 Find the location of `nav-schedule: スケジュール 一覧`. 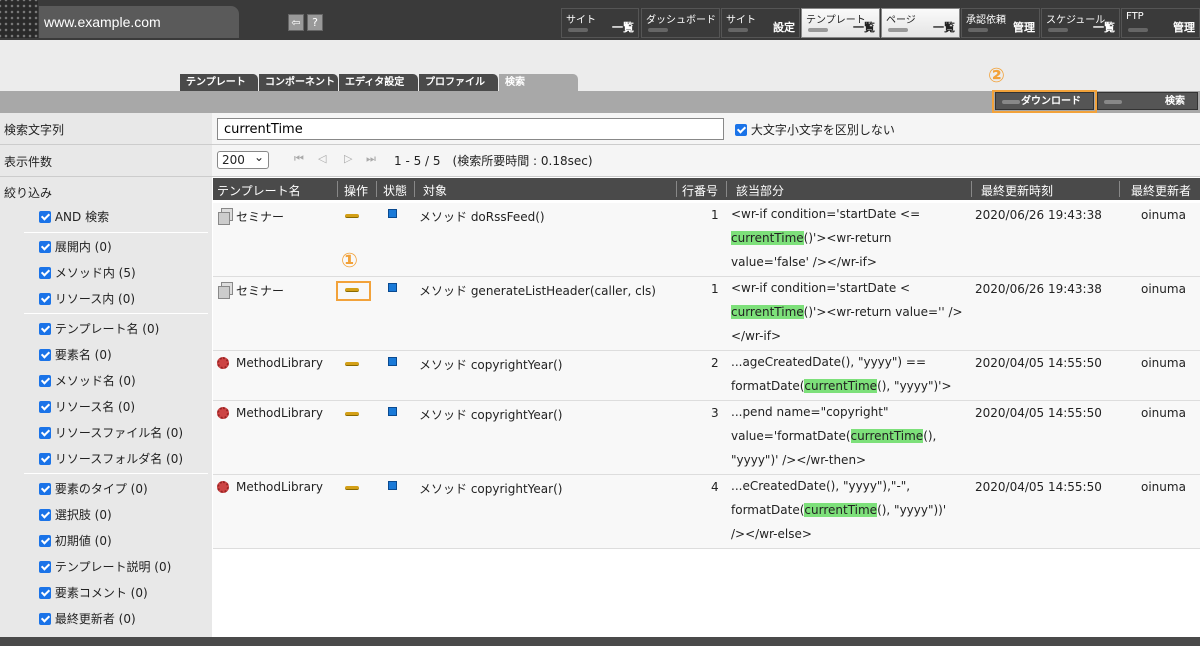

nav-schedule: スケジュール 一覧 is located at coordinates (1080, 23).